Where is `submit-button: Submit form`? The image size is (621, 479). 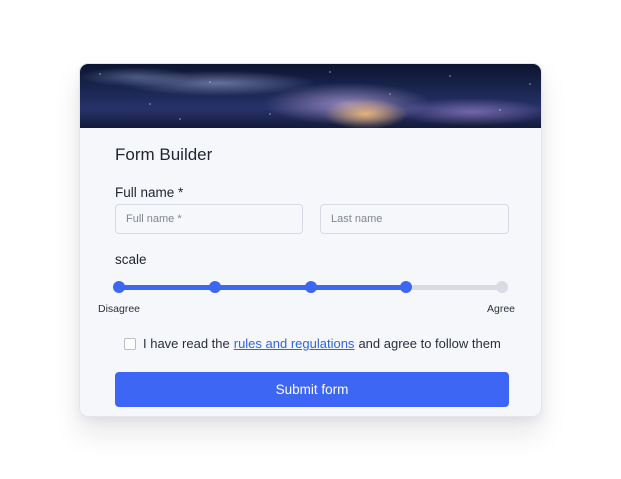 submit-button: Submit form is located at coordinates (312, 389).